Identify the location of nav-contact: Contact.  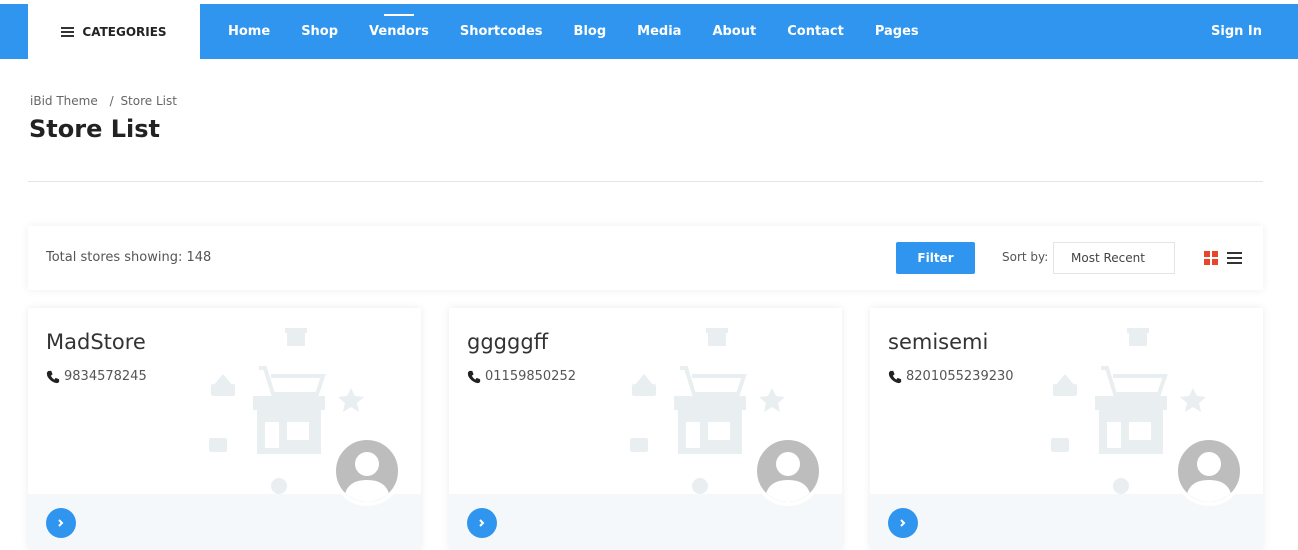
(815, 31).